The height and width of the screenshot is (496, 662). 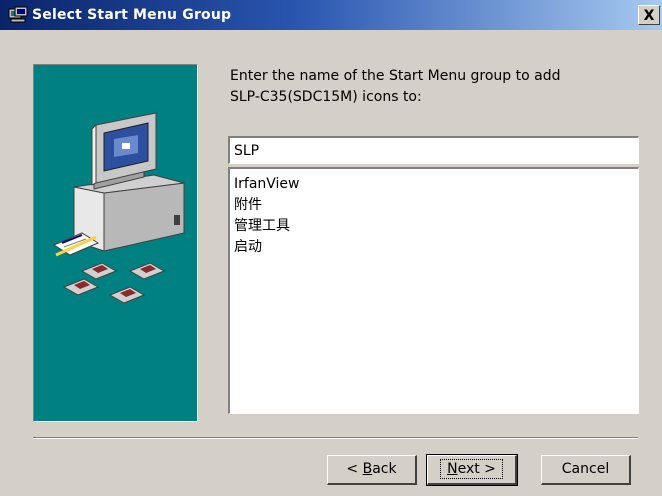 I want to click on next-button-accel: N, so click(x=452, y=469).